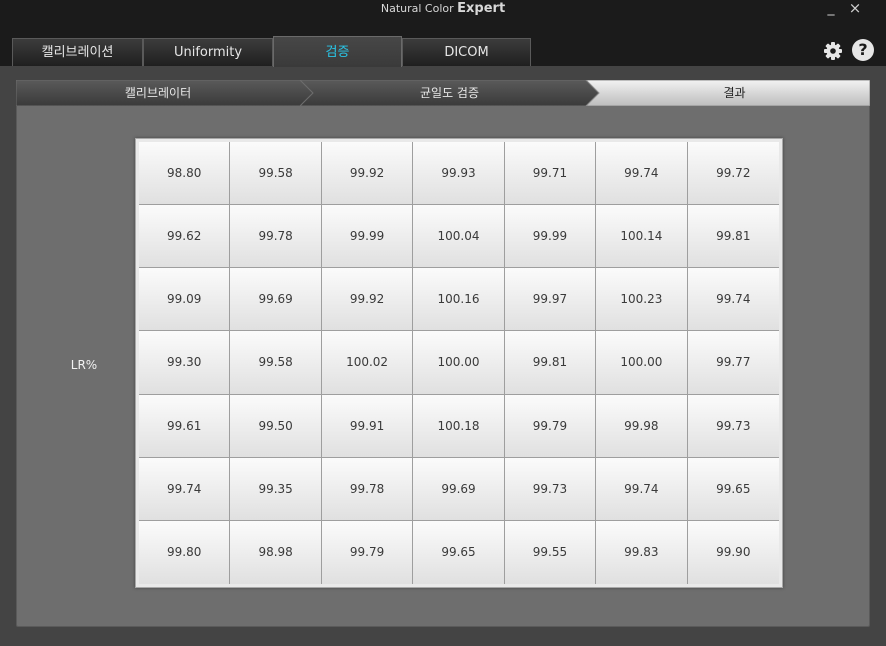 This screenshot has width=886, height=646. Describe the element at coordinates (466, 52) in the screenshot. I see `tab-dicom: DICOM` at that location.